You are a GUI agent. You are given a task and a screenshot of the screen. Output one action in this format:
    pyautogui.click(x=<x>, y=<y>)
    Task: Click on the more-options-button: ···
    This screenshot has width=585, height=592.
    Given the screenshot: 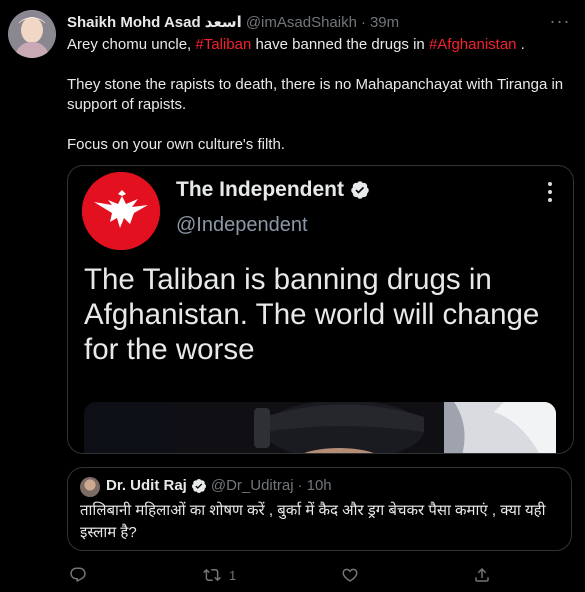 What is the action you would take?
    pyautogui.click(x=560, y=21)
    